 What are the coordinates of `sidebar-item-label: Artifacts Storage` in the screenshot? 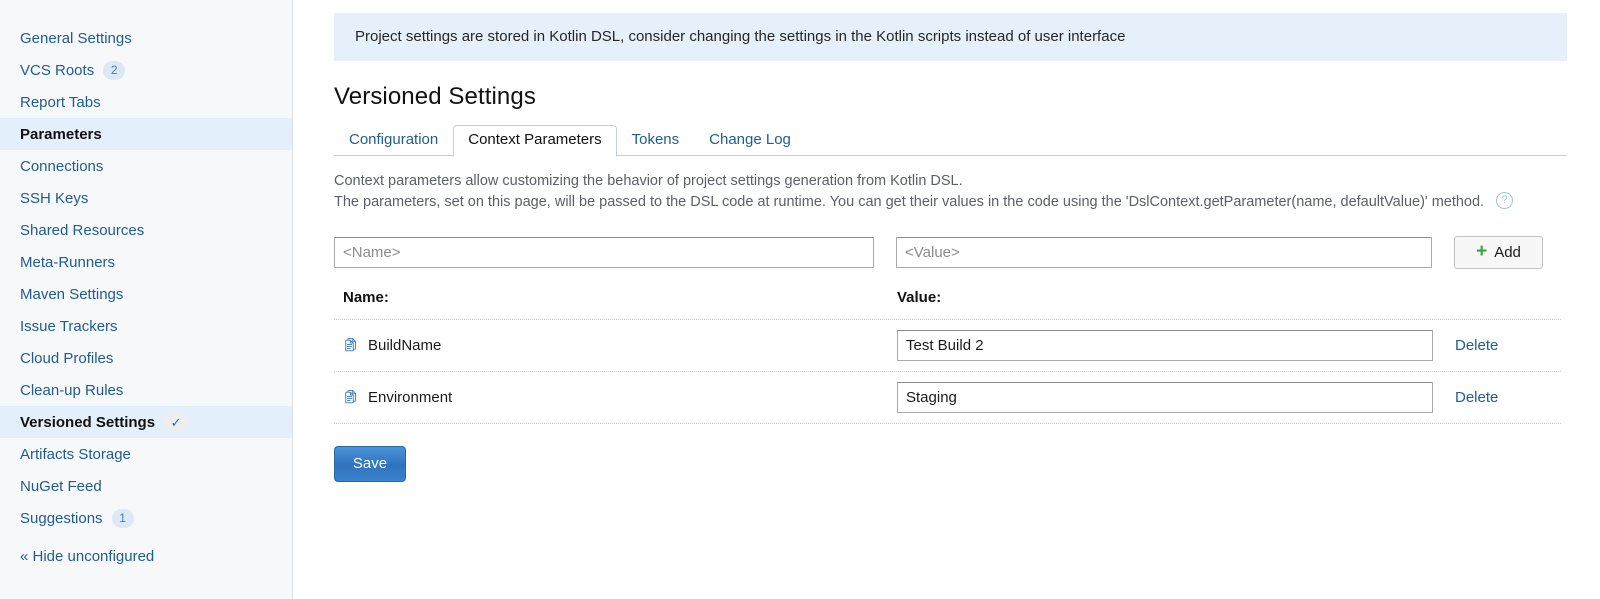 It's located at (75, 454).